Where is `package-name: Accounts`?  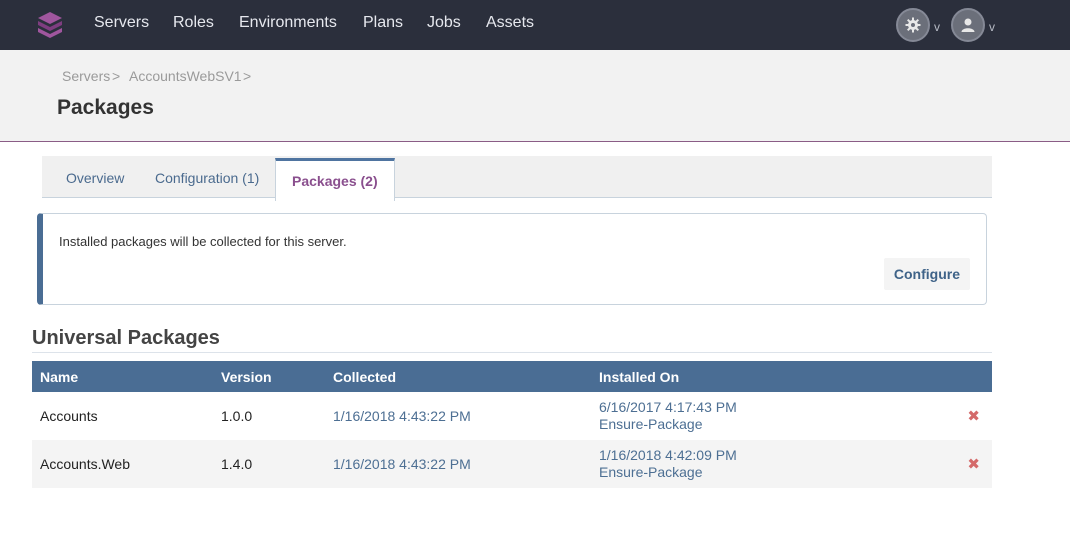 package-name: Accounts is located at coordinates (122, 416).